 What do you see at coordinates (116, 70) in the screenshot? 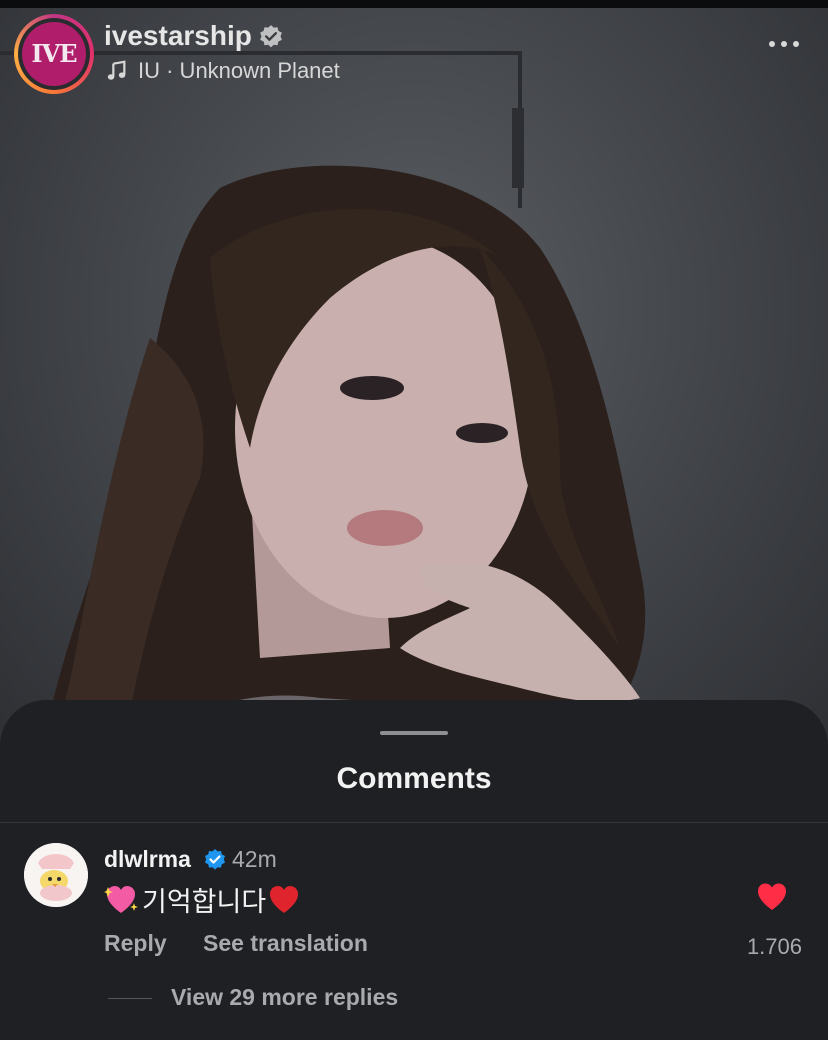
I see `music-note-icon` at bounding box center [116, 70].